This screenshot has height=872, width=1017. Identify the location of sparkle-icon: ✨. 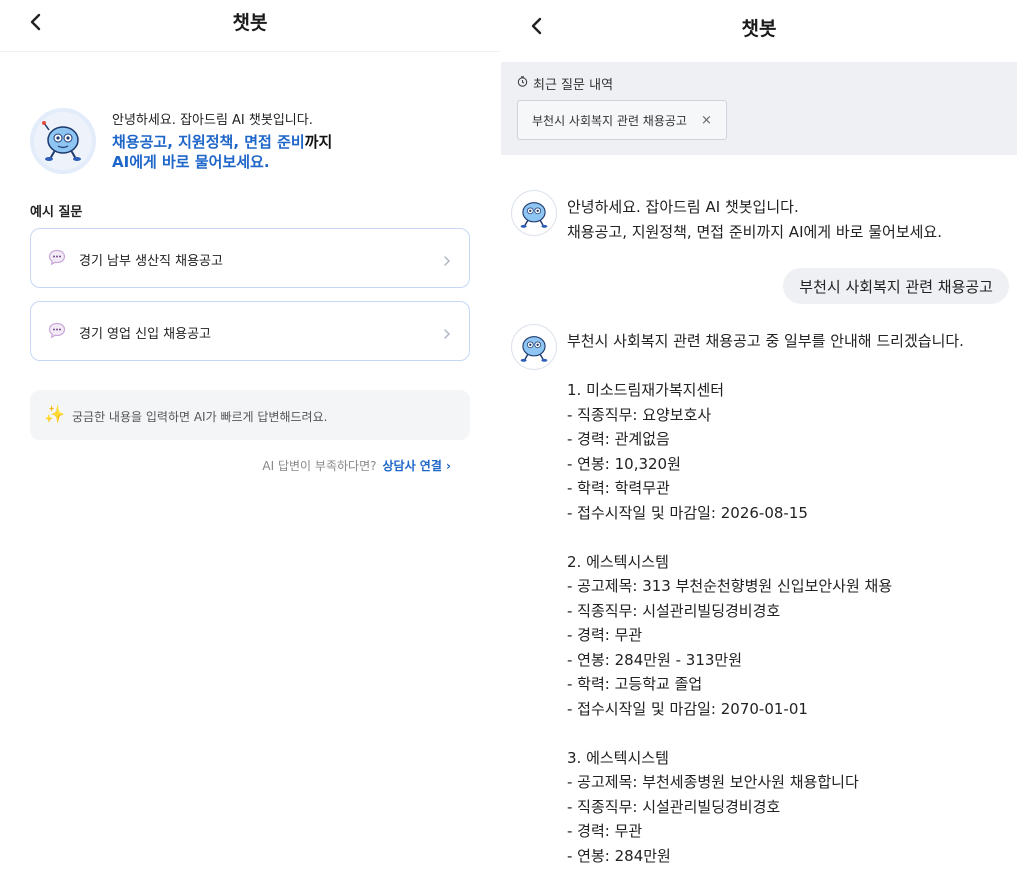
(55, 415).